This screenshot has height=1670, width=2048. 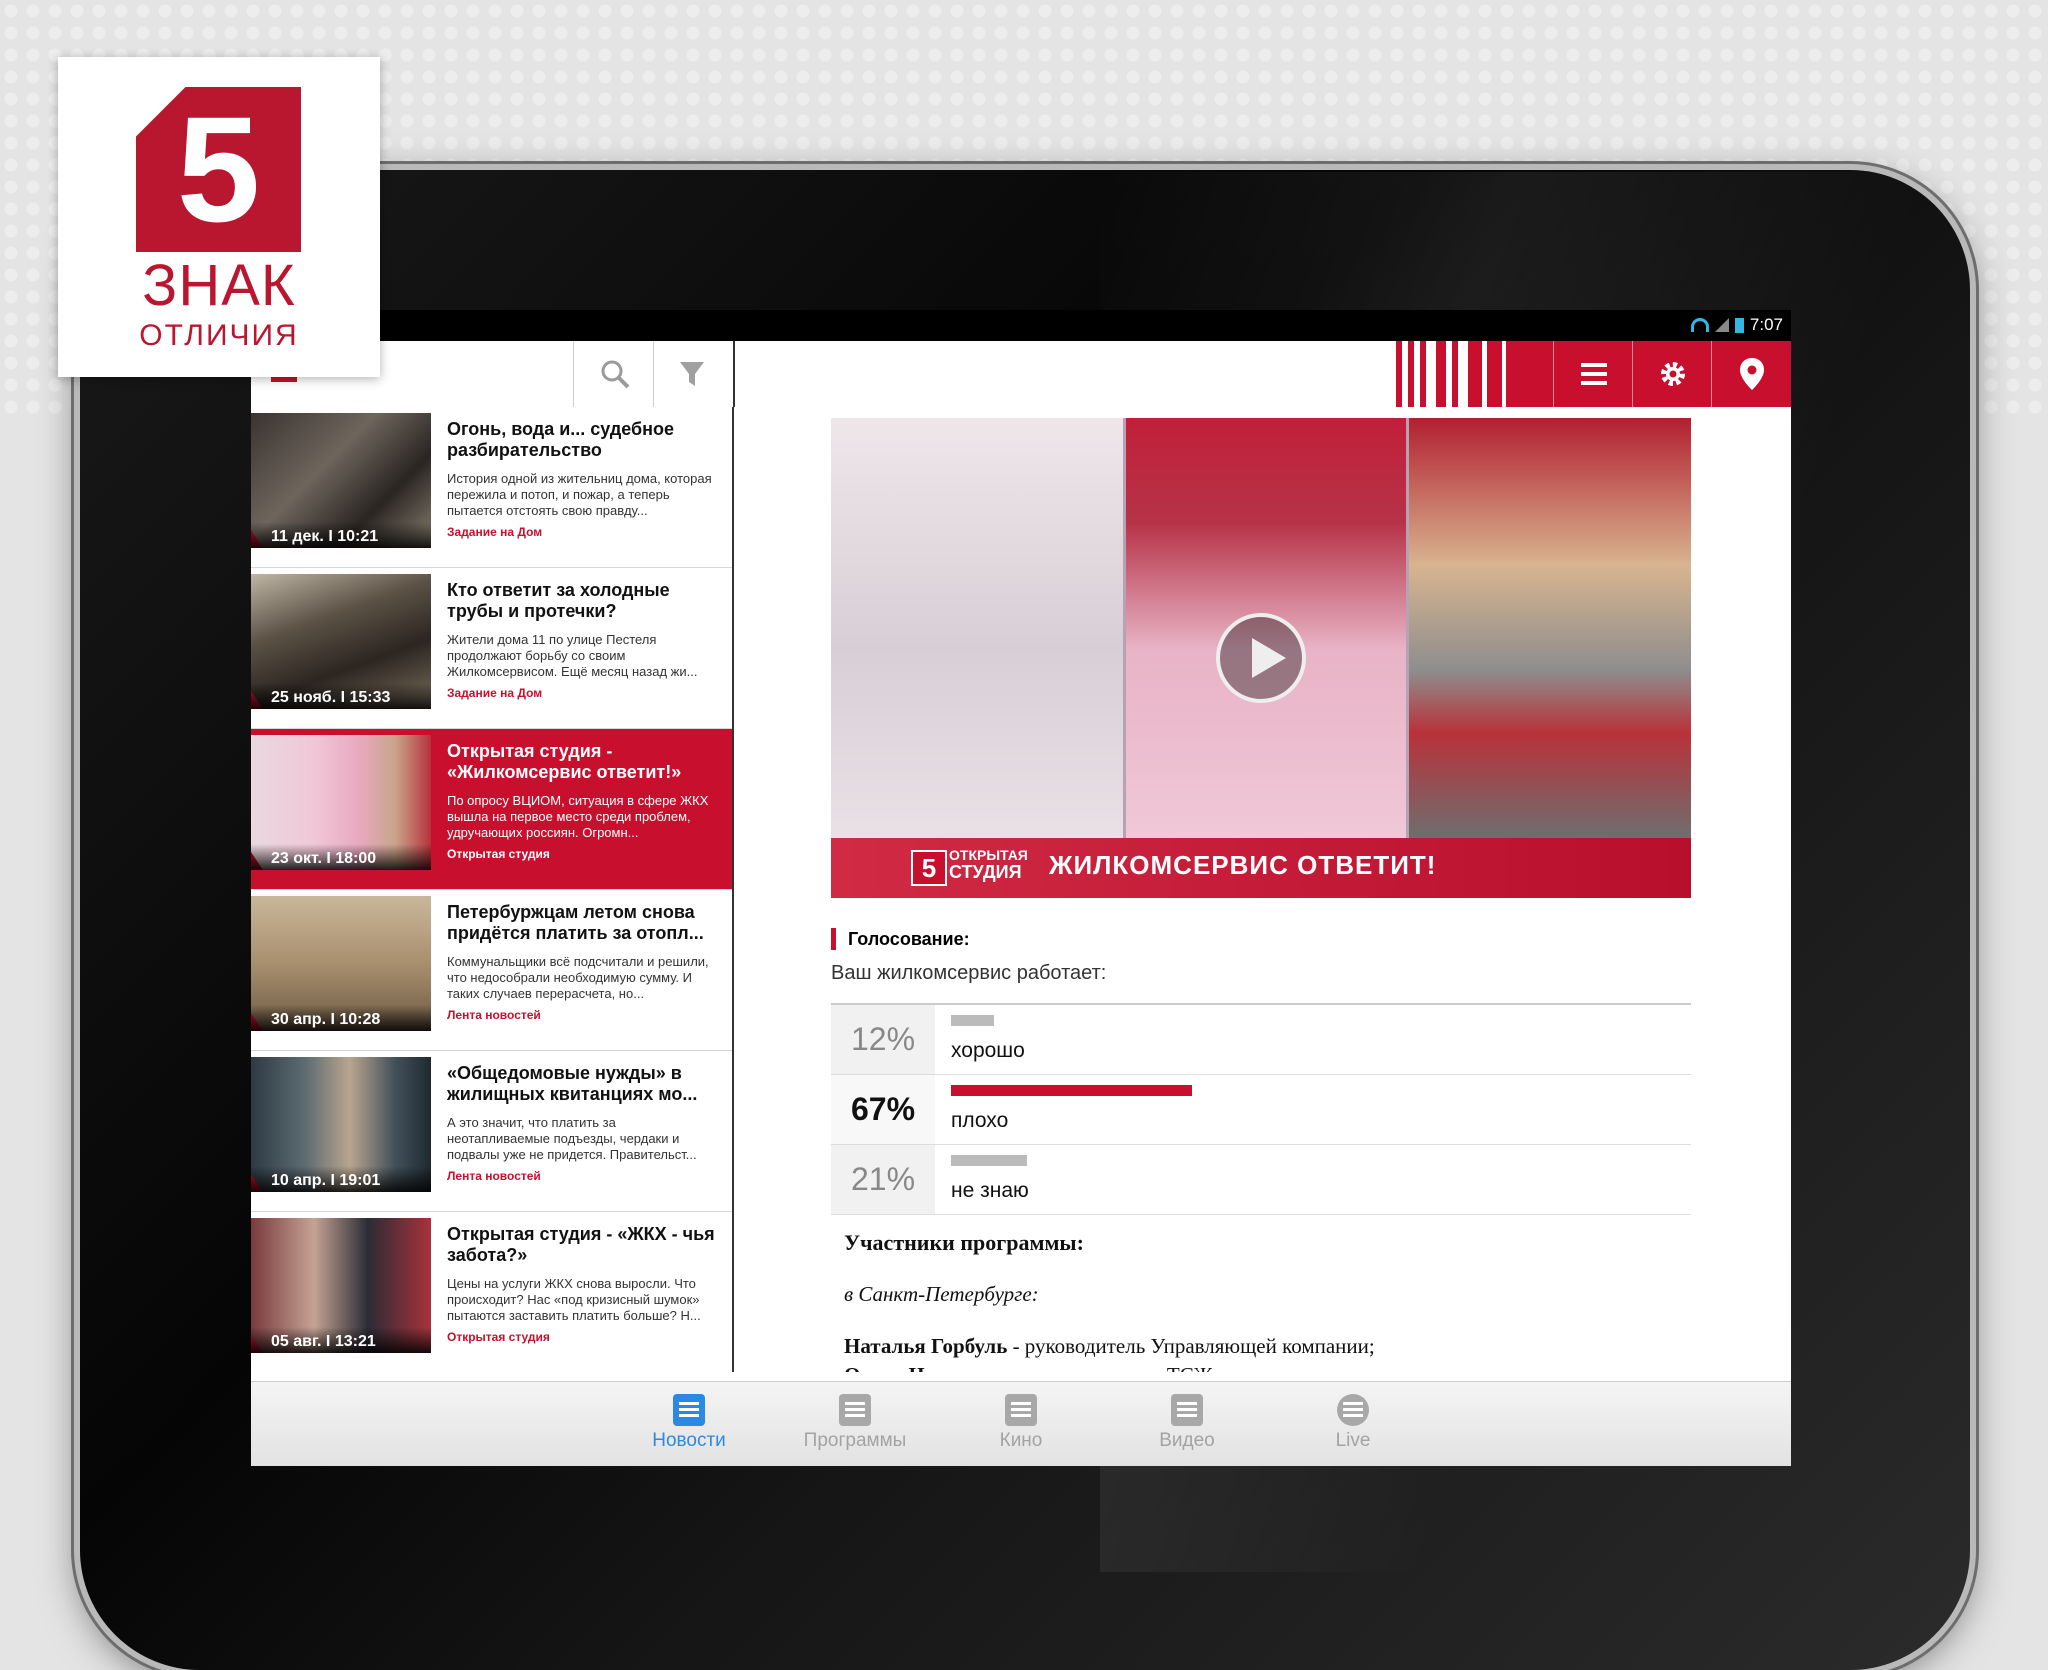 I want to click on location-pin-icon, so click(x=1751, y=374).